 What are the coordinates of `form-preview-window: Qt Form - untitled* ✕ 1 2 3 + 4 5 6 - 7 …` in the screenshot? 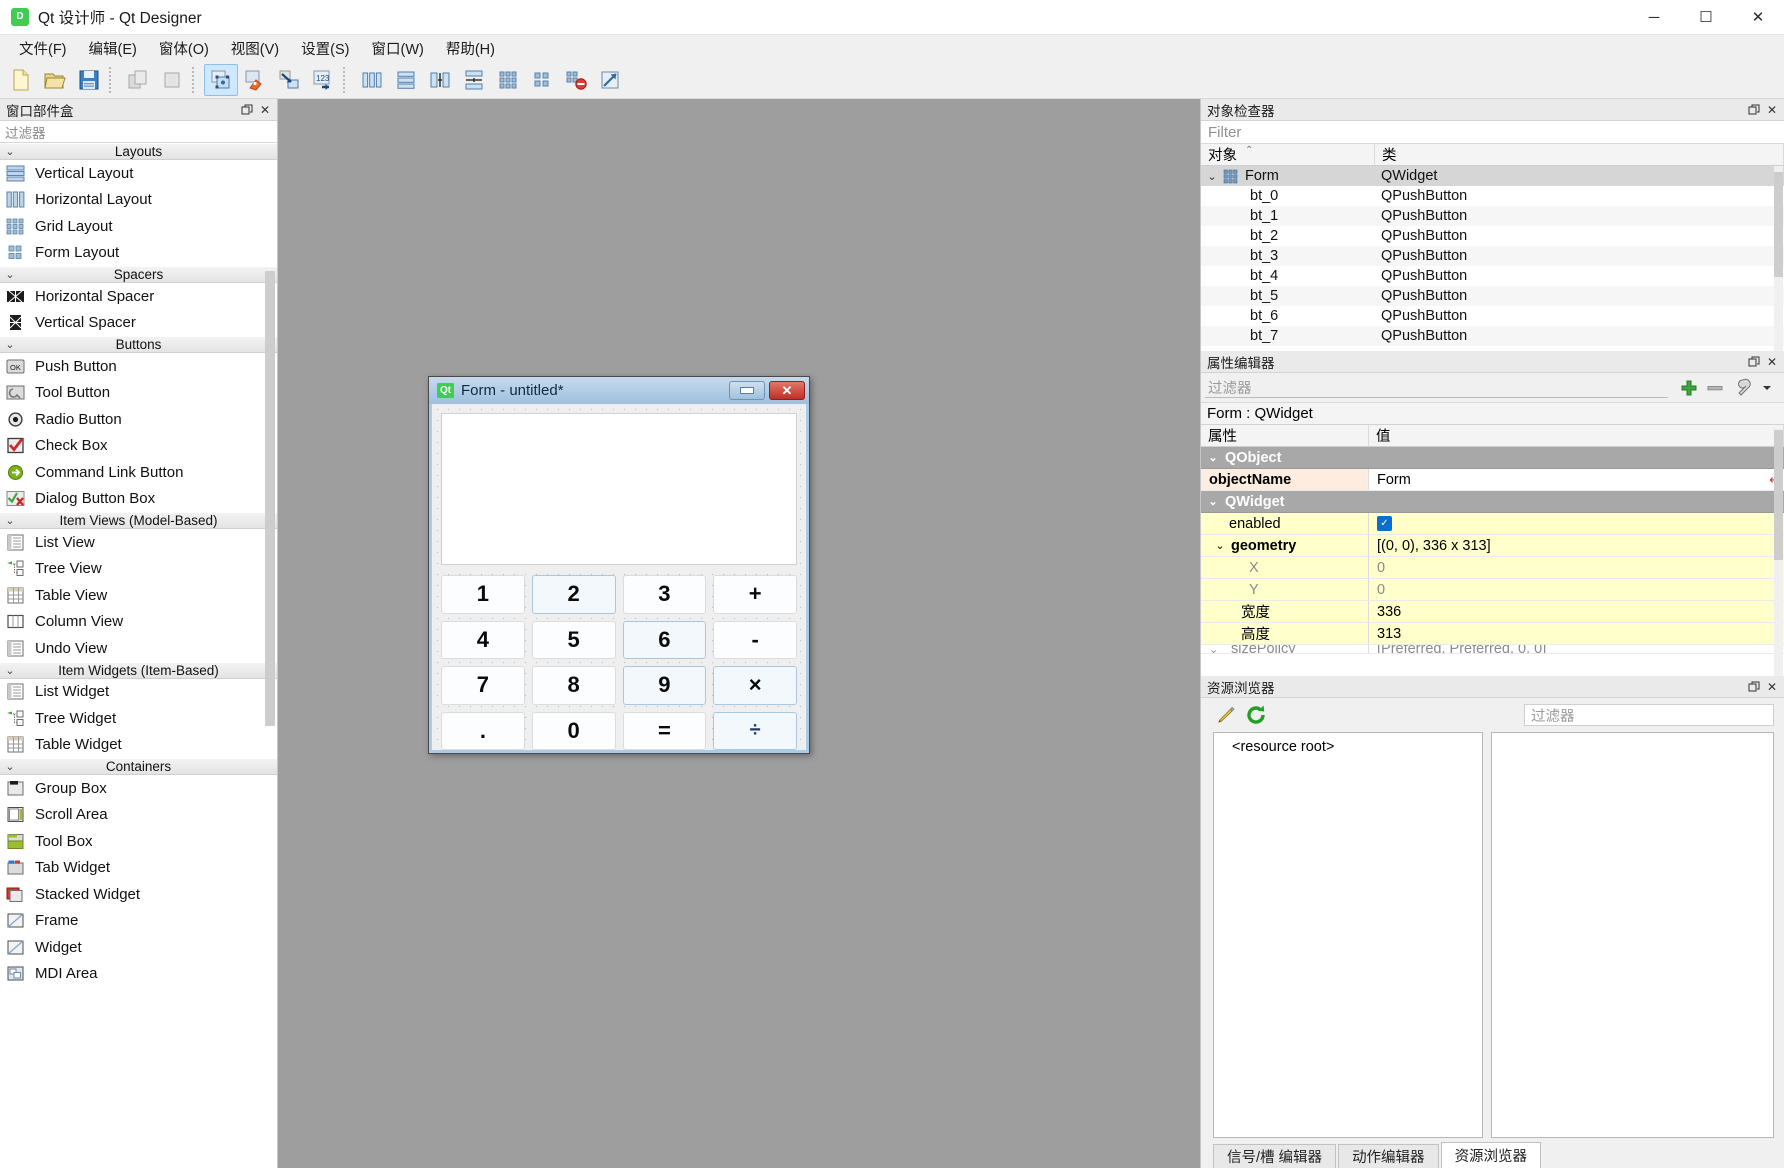 It's located at (619, 565).